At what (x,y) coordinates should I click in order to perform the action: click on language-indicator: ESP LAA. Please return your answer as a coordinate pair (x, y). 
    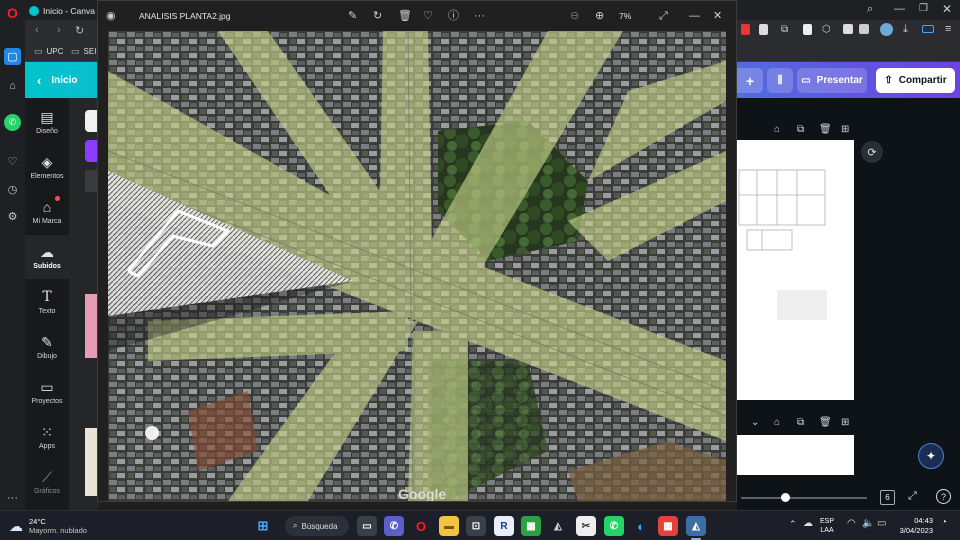
    Looking at the image, I should click on (827, 526).